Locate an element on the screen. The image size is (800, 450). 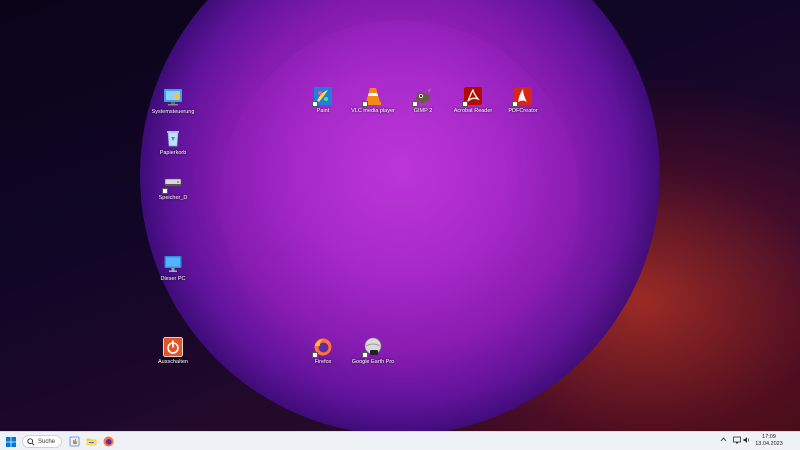
icon-label: Ausschalten is located at coordinates (173, 362).